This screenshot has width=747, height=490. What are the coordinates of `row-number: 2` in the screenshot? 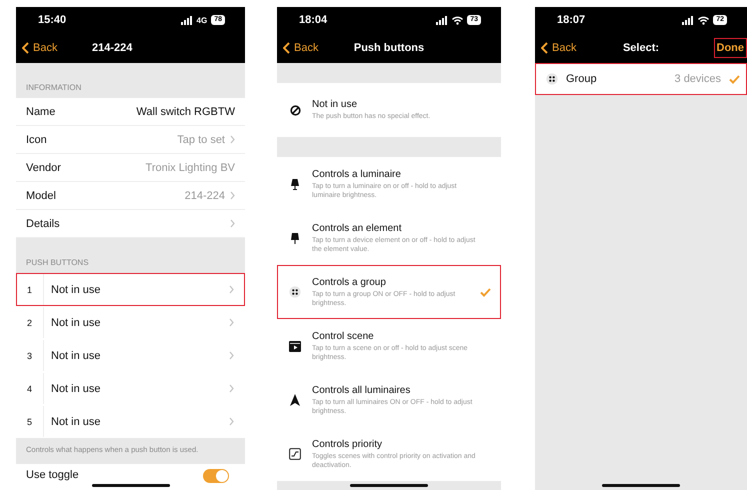 It's located at (35, 322).